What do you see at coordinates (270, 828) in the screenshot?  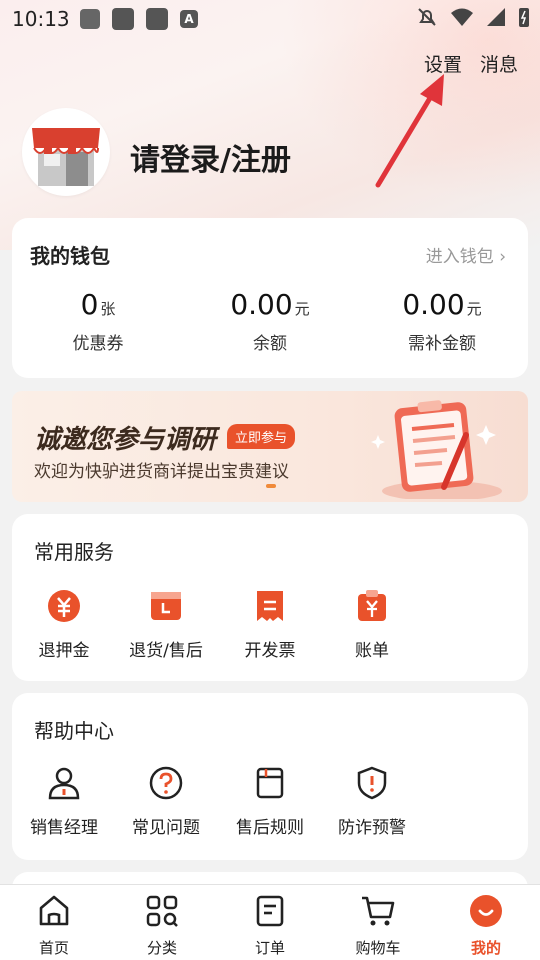 I see `help-label: 售后规则` at bounding box center [270, 828].